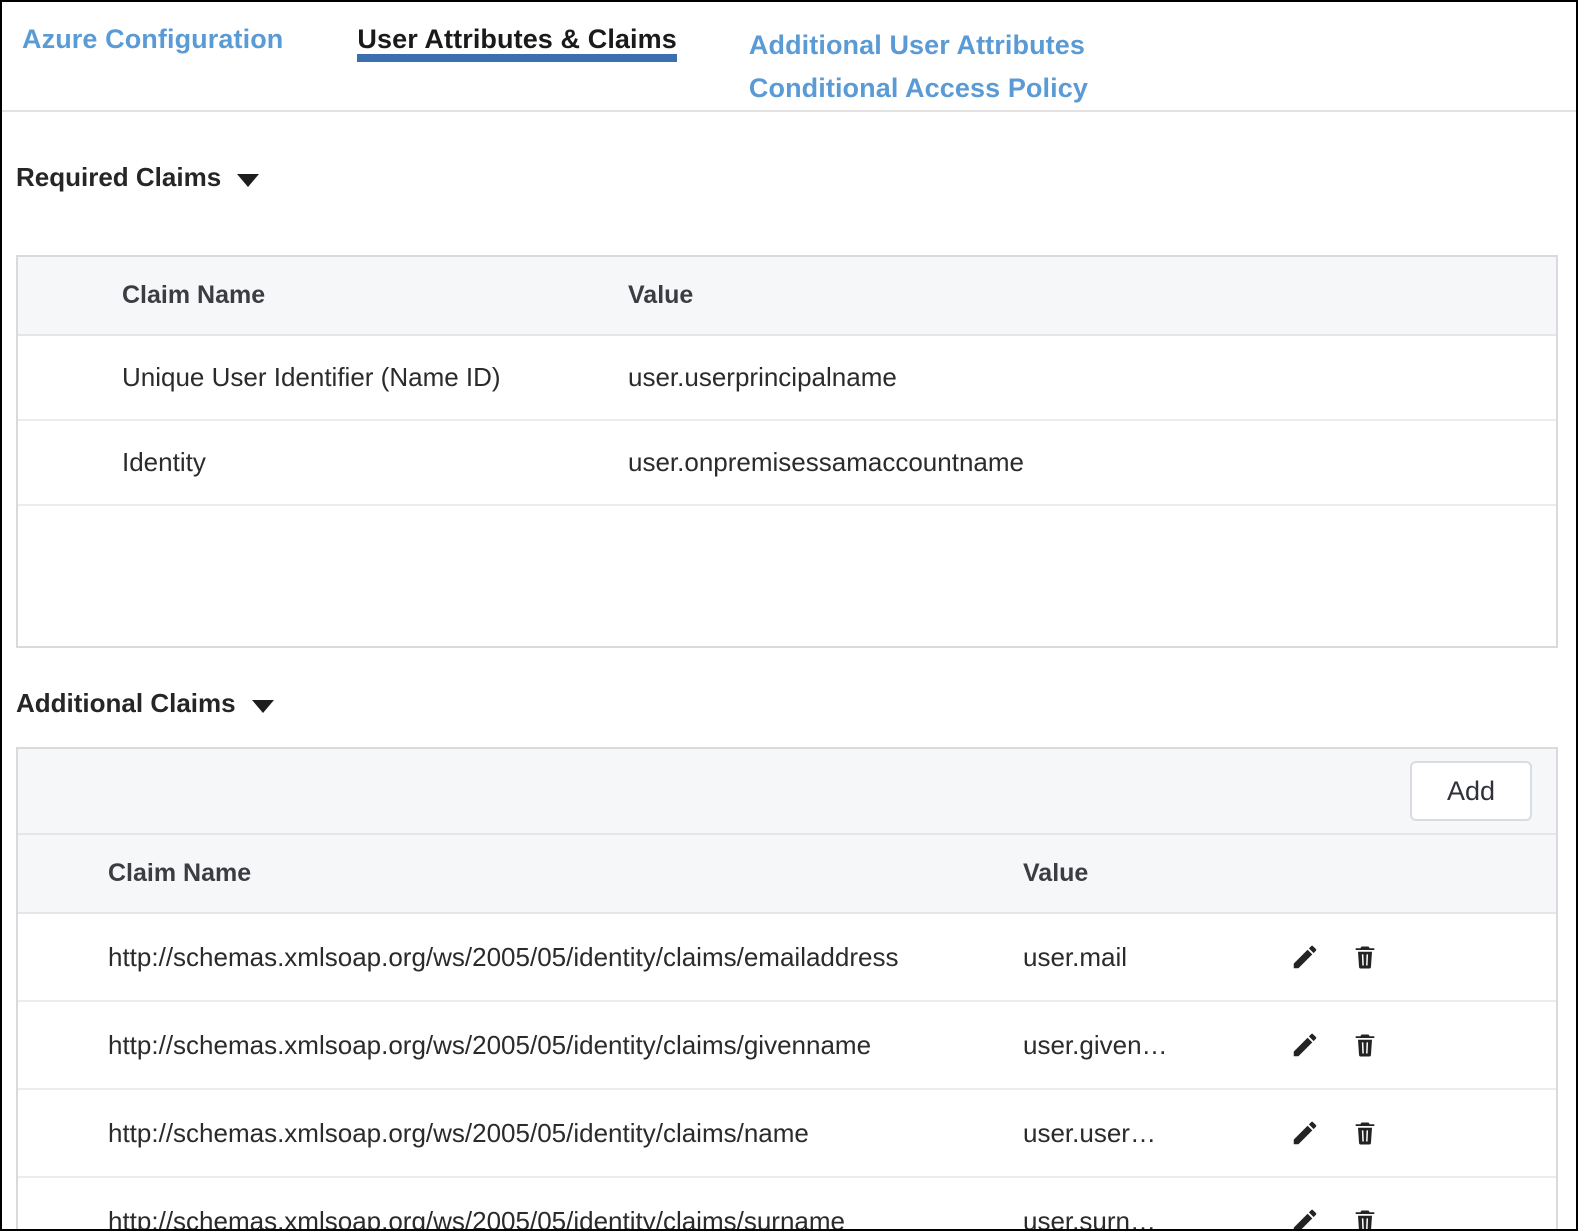 The width and height of the screenshot is (1578, 1231). Describe the element at coordinates (517, 39) in the screenshot. I see `tab-user-attributes-and-claims-label: User Attributes & Claims` at that location.